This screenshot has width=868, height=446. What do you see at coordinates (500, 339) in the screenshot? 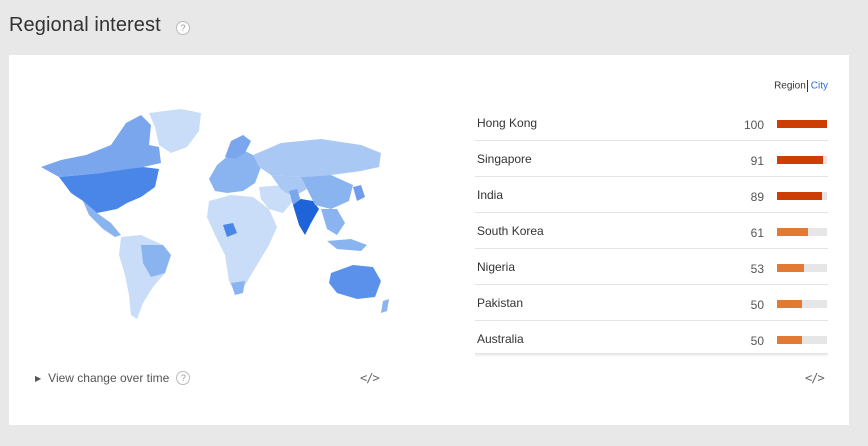
I see `region-name: Australia` at bounding box center [500, 339].